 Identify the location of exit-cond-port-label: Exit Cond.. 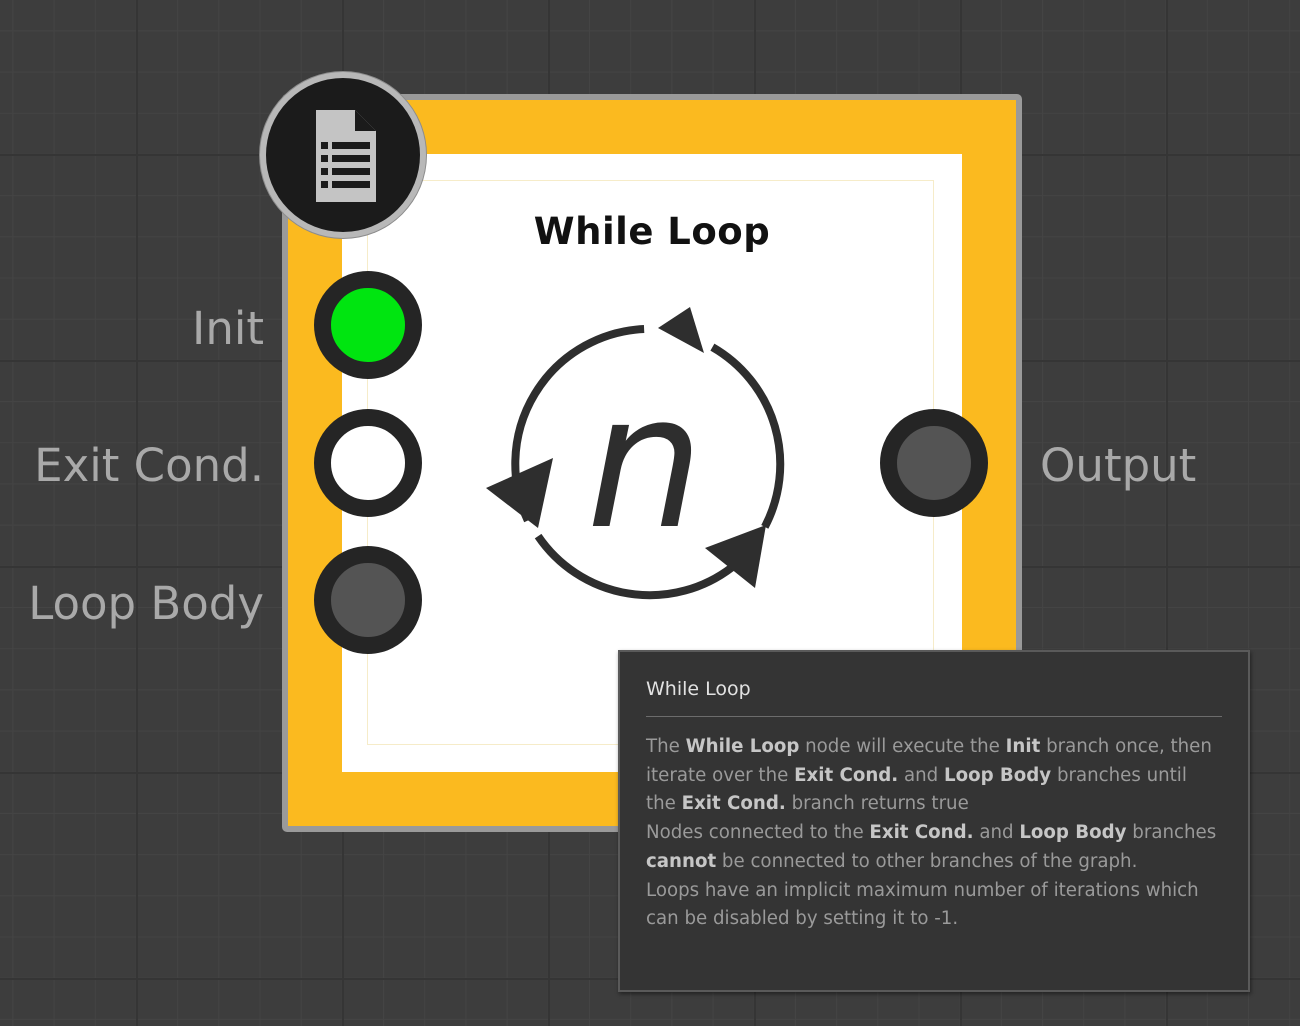
(149, 465).